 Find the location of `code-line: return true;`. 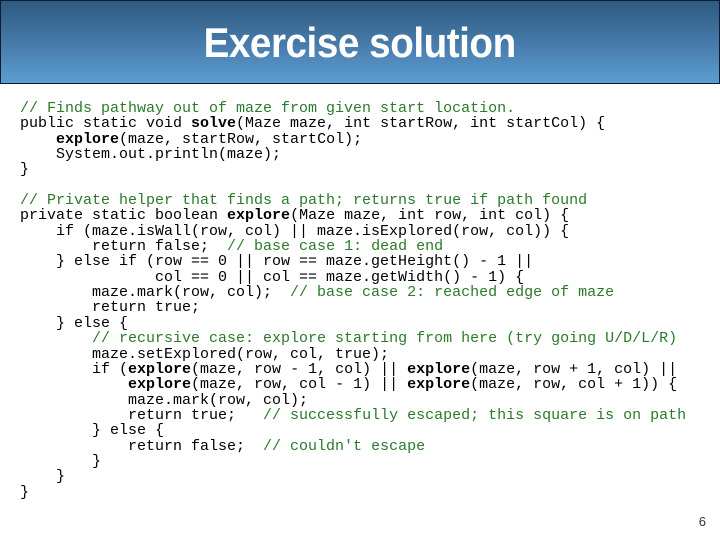

code-line: return true; is located at coordinates (353, 307).